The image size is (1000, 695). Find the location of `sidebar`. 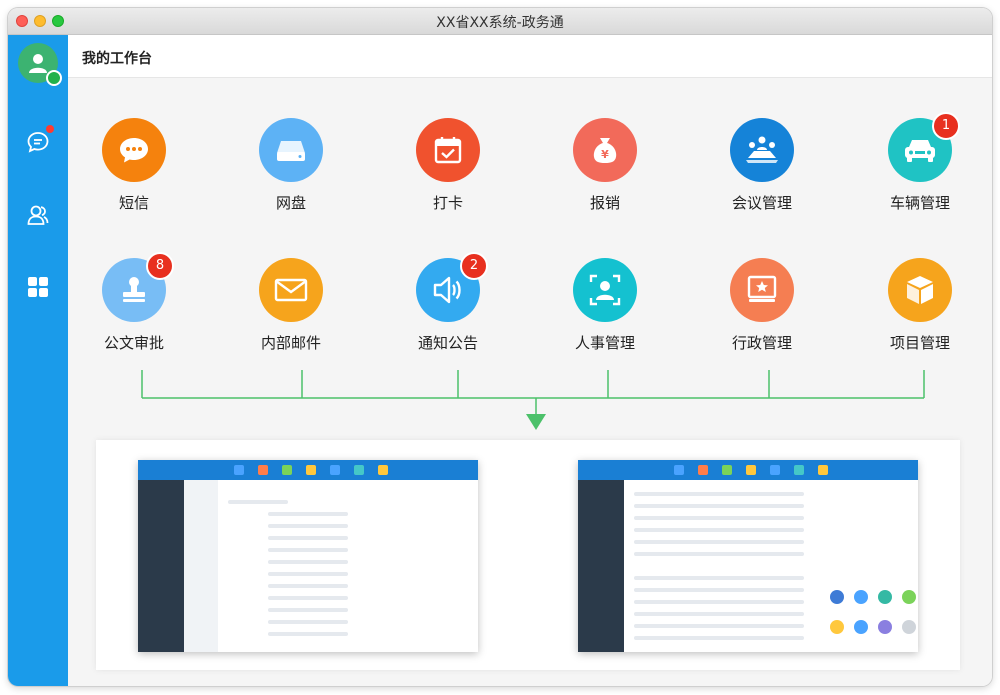

sidebar is located at coordinates (38, 360).